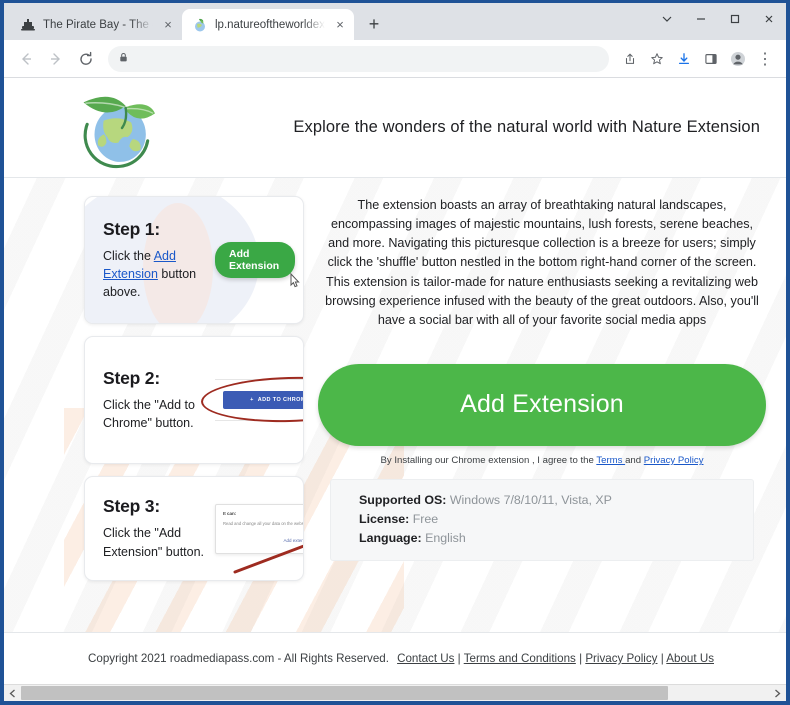  I want to click on footer-link-terms: Terms and Conditions, so click(520, 658).